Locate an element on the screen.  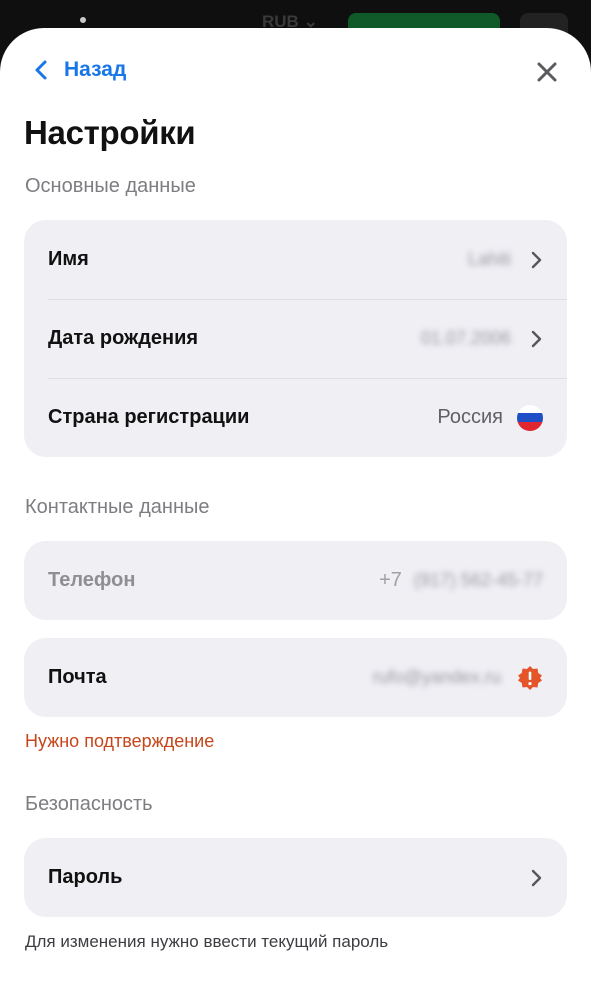
email-row: Почта rufo@yandex.ru is located at coordinates (295, 677).